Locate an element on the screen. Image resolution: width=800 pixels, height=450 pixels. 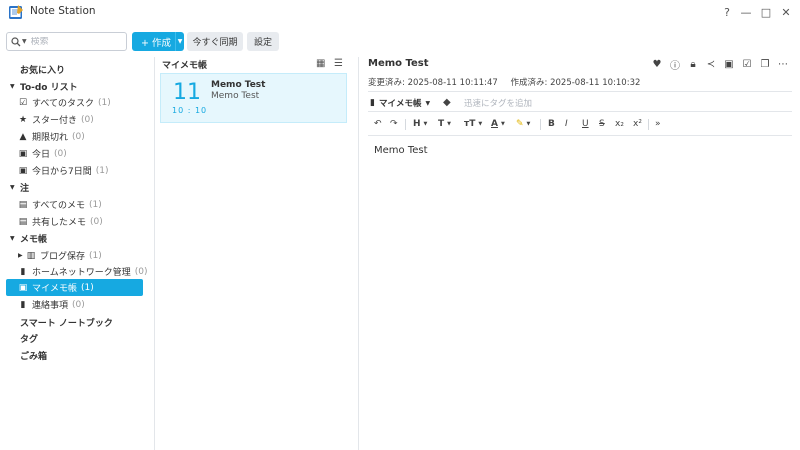
smart-notebook-label: スマート ノートブック is located at coordinates (66, 324).